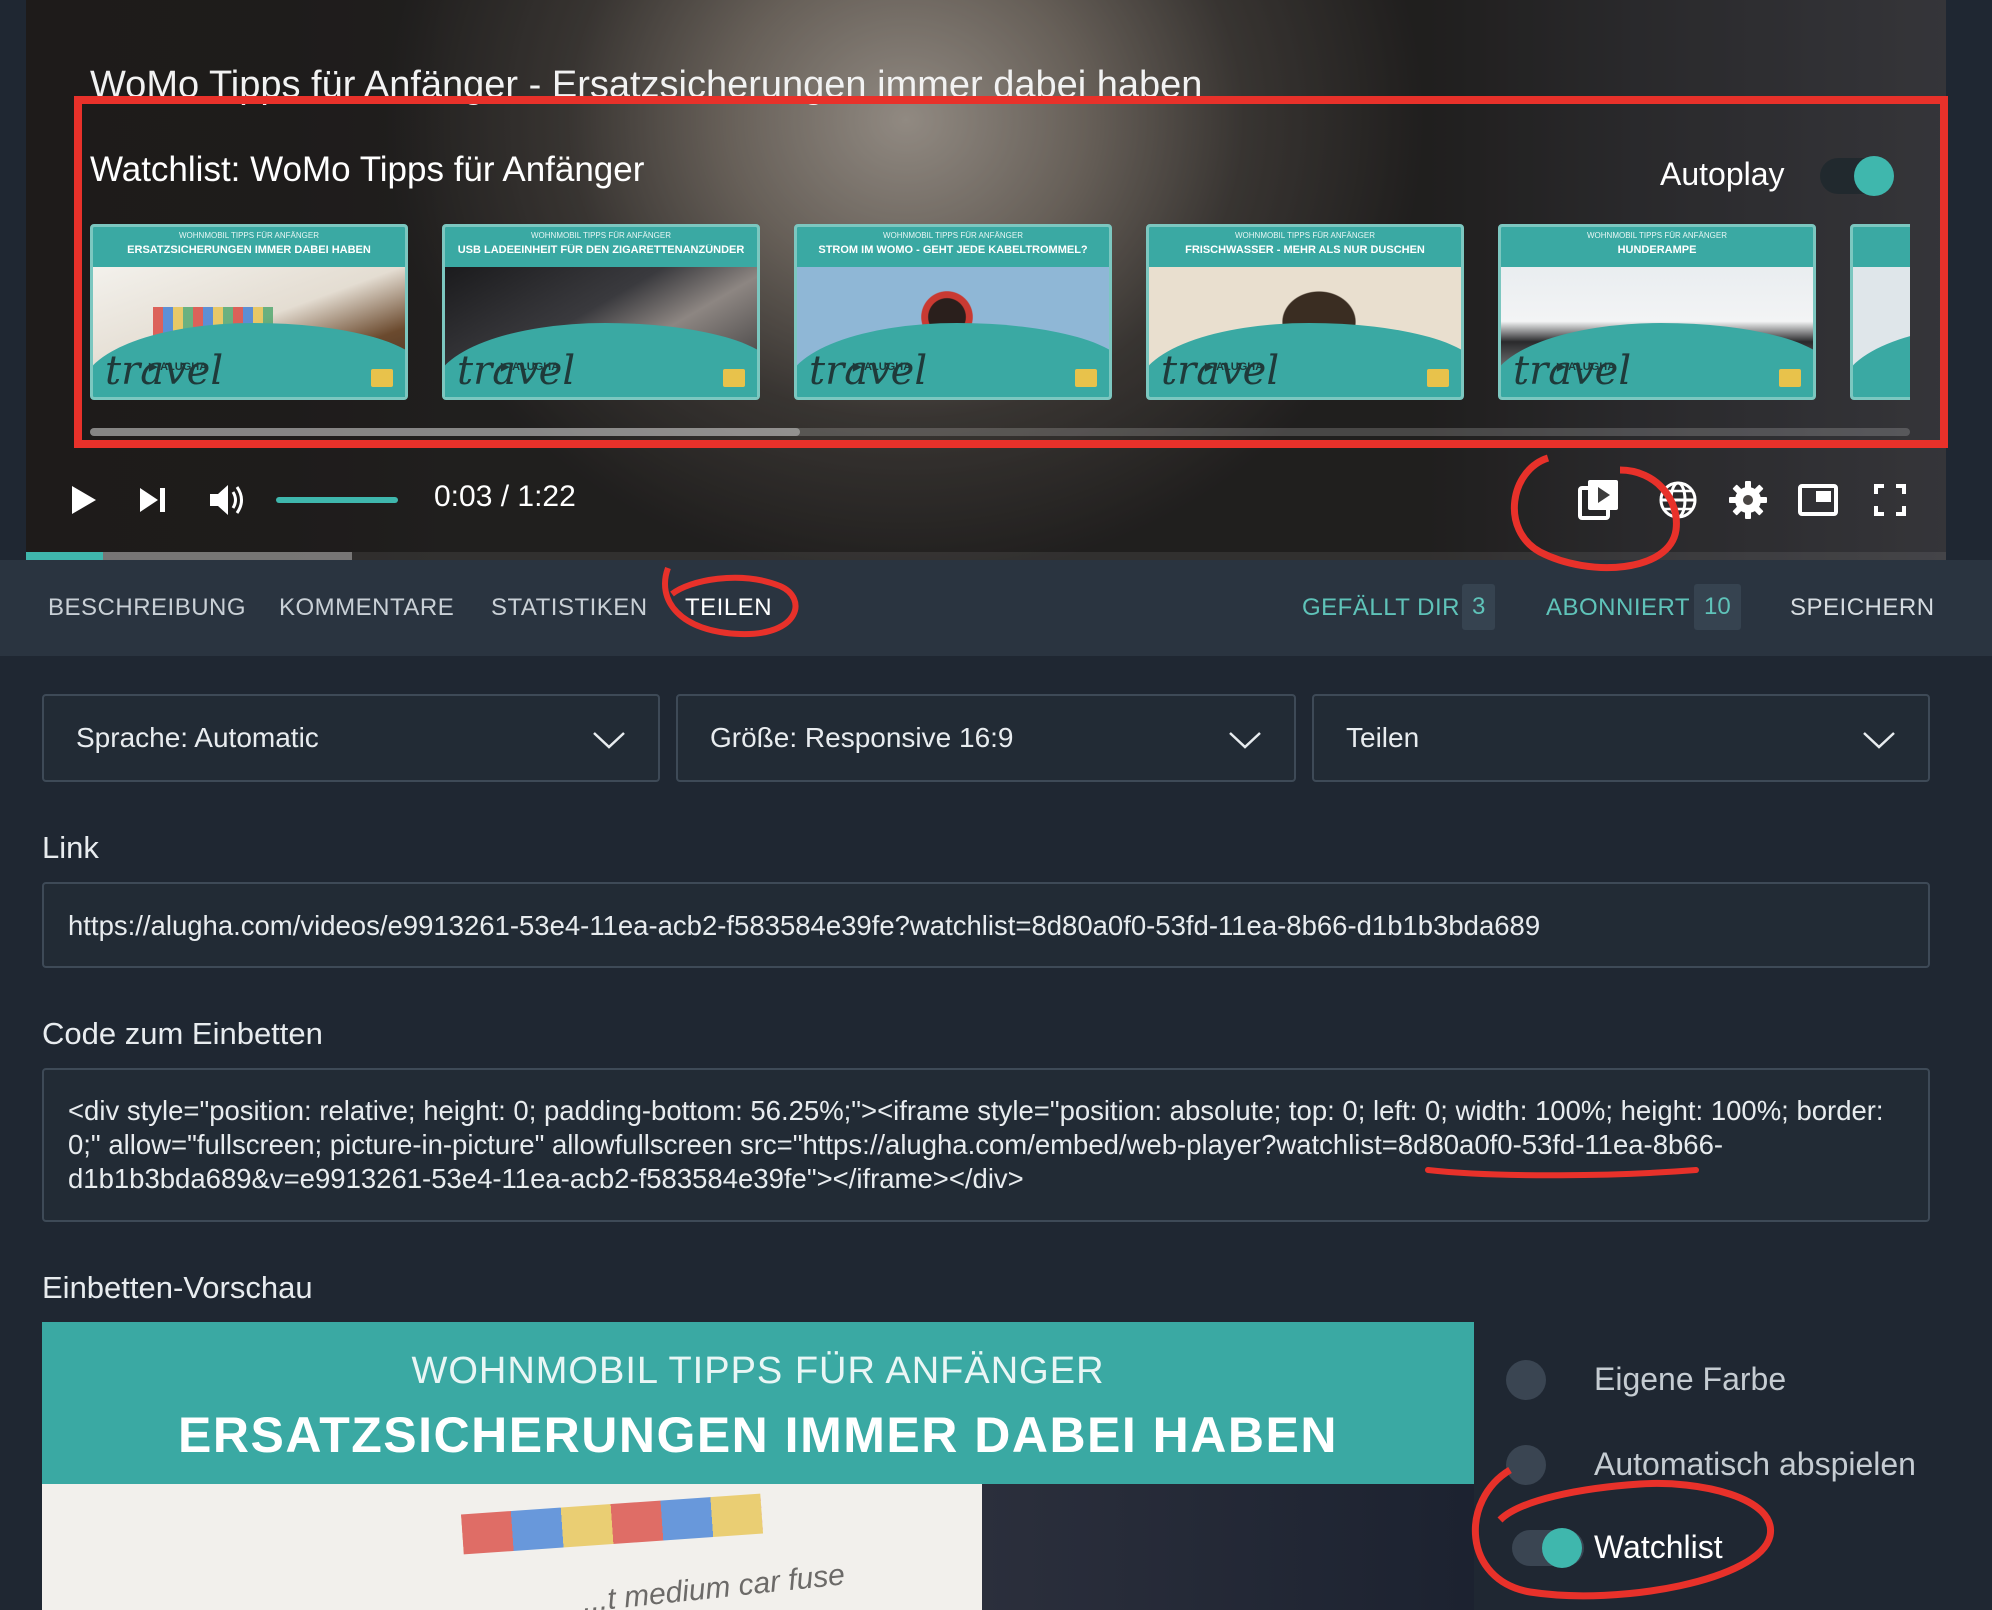  I want to click on watchlist-toggle, so click(1548, 1548).